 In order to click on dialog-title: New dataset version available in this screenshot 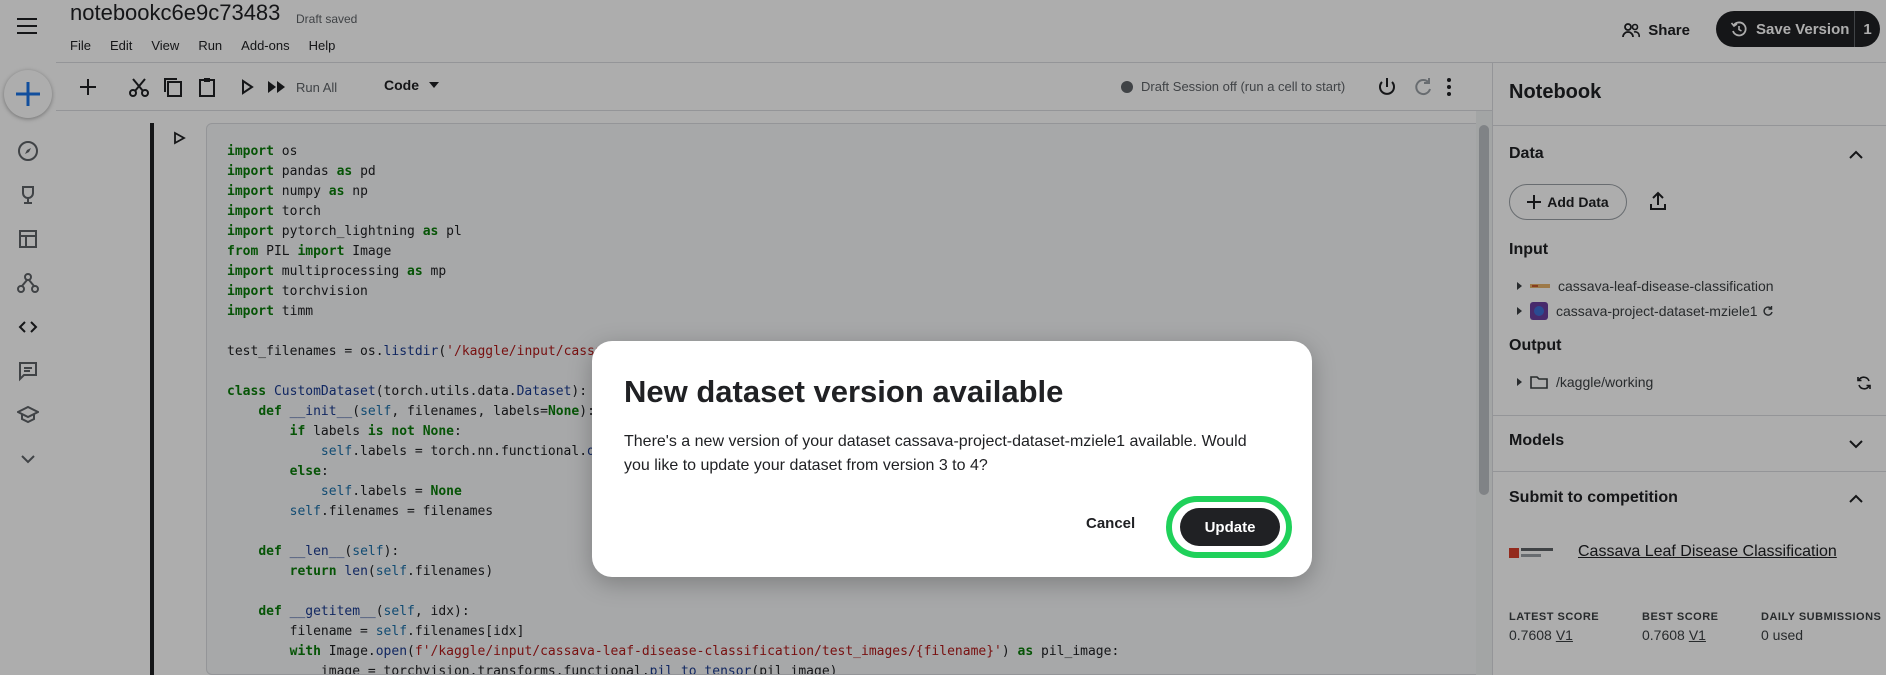, I will do `click(844, 391)`.